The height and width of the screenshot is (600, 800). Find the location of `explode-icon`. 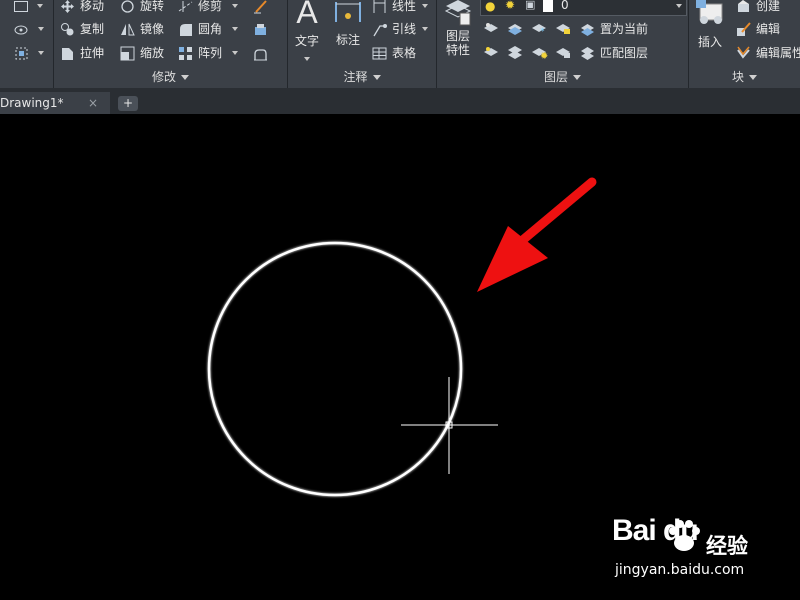

explode-icon is located at coordinates (260, 29).